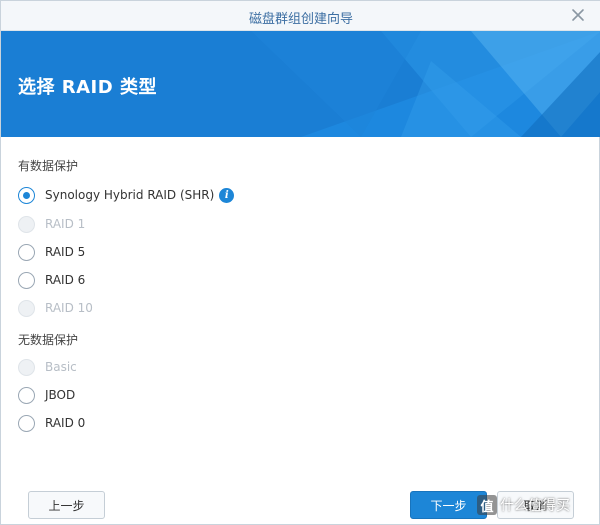 The image size is (600, 525). I want to click on radio-label: RAID 6, so click(65, 280).